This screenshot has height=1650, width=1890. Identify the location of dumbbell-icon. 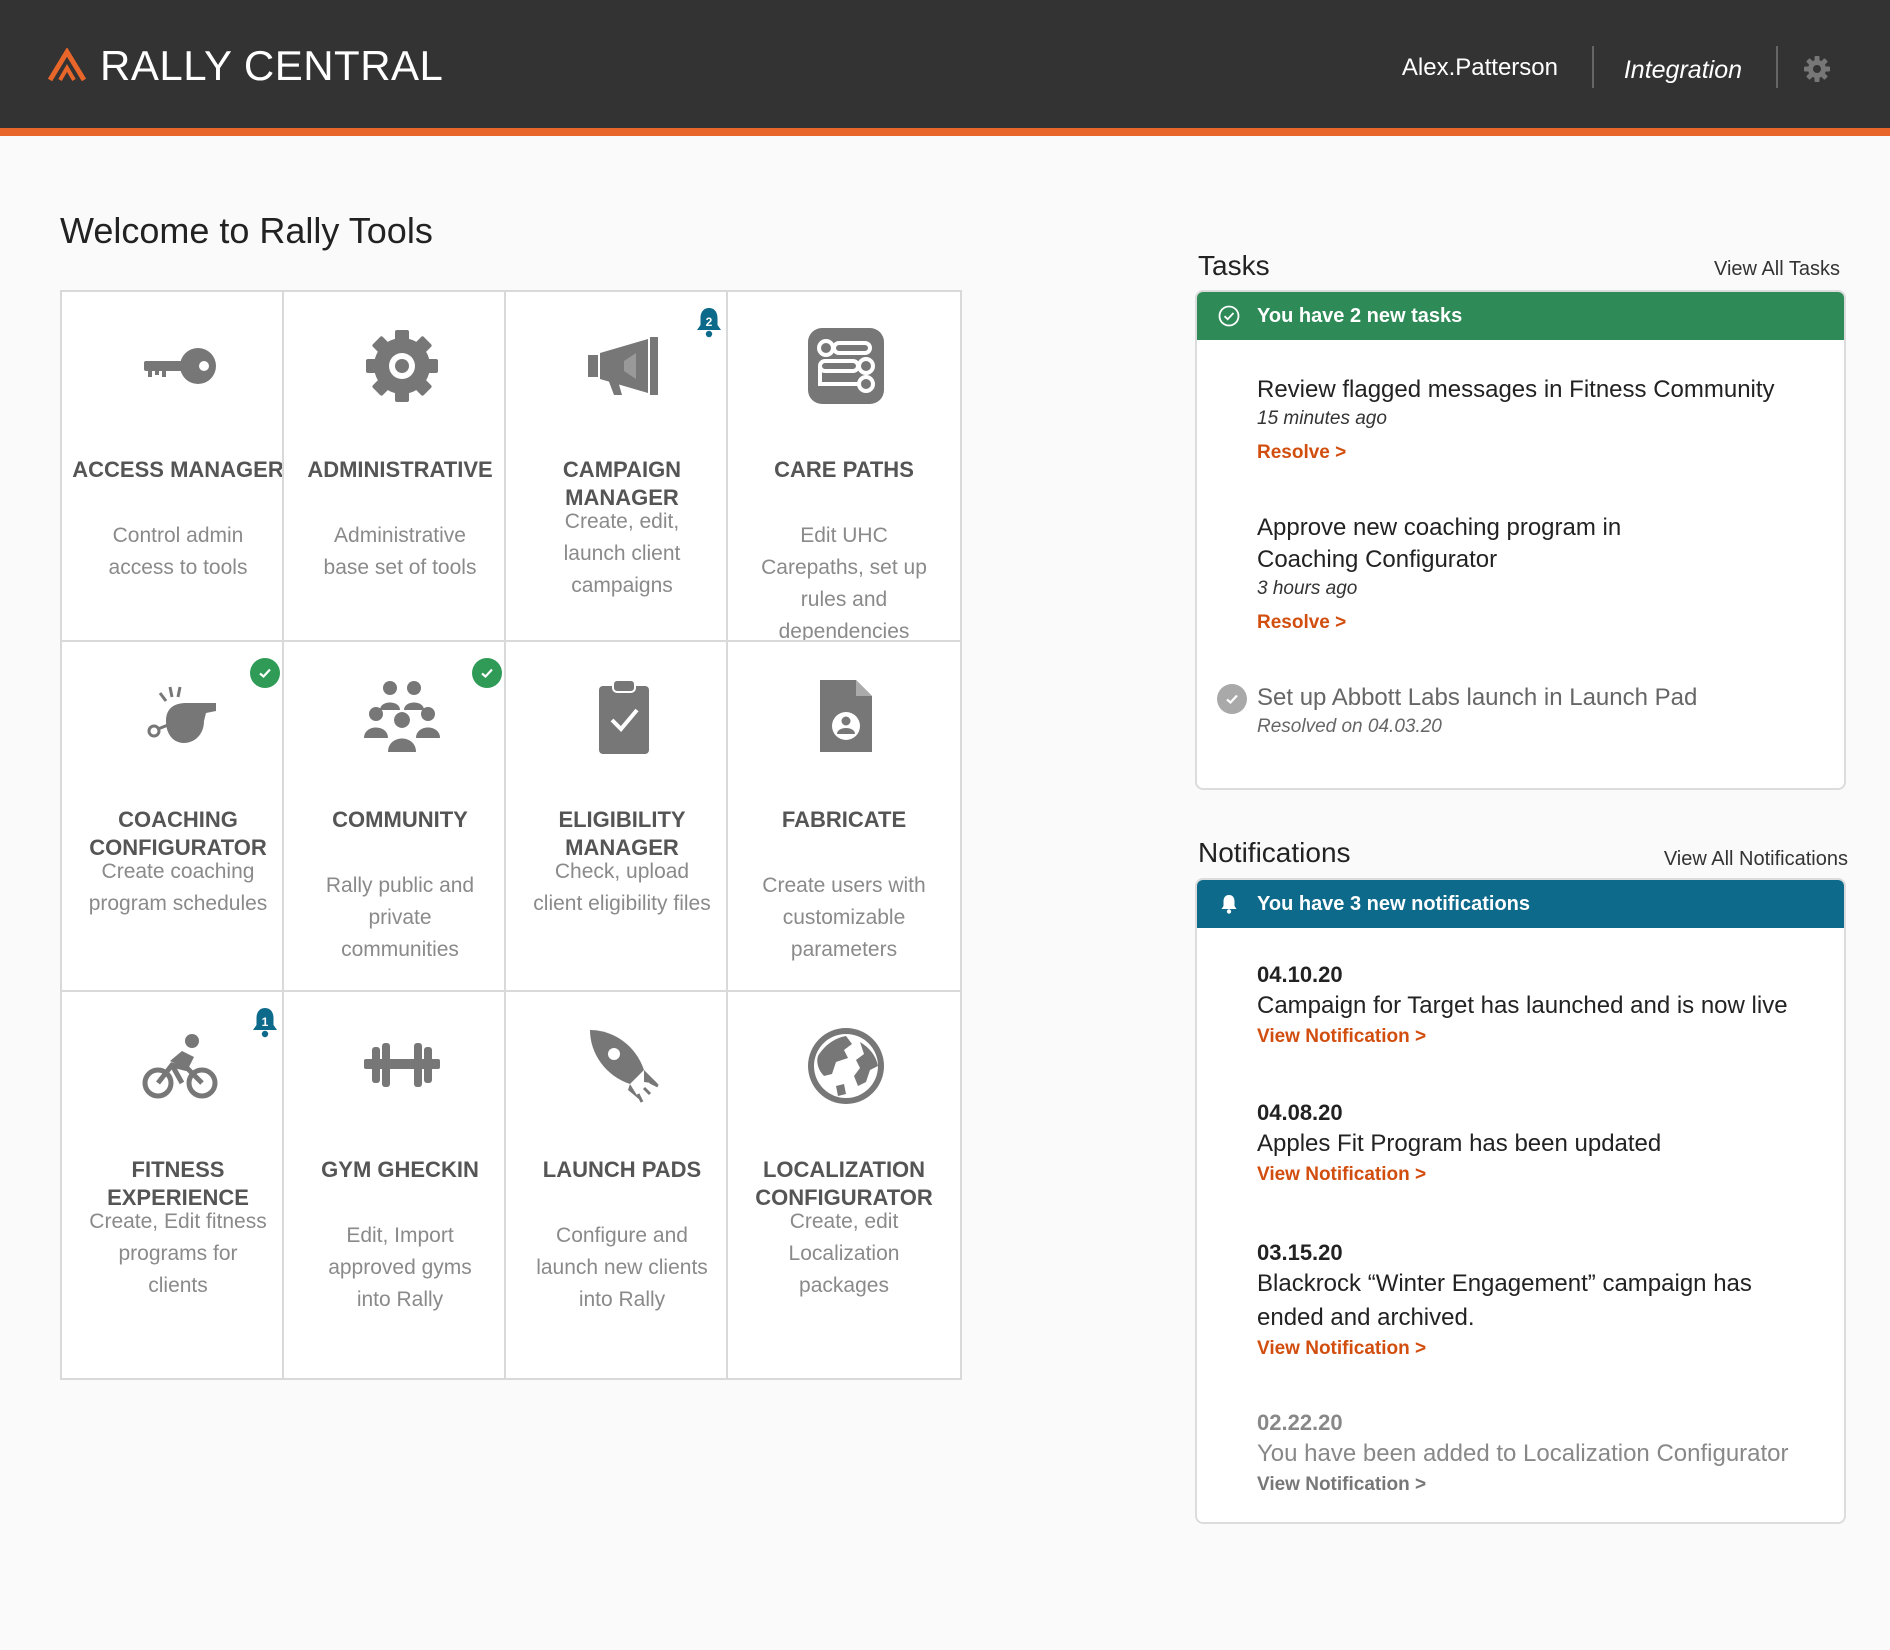
(402, 1066).